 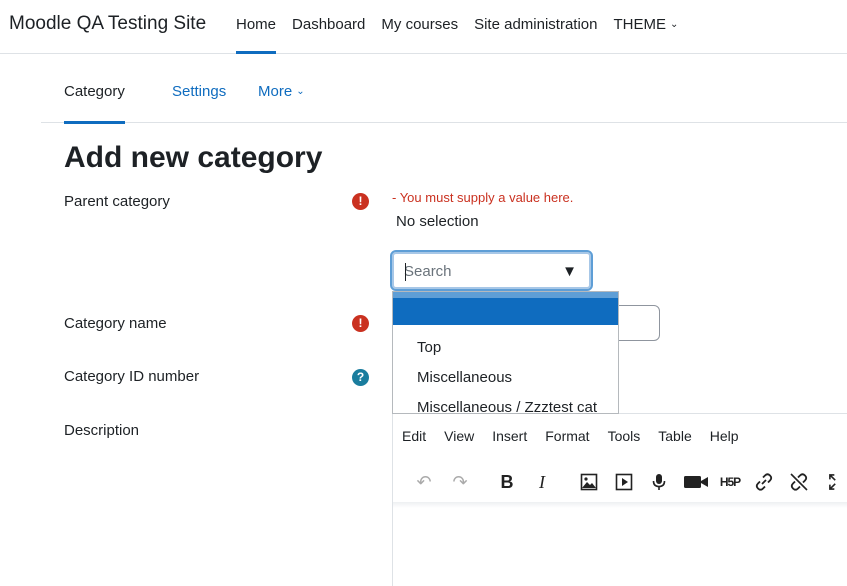 I want to click on tab-settings-label: Settings, so click(x=199, y=91).